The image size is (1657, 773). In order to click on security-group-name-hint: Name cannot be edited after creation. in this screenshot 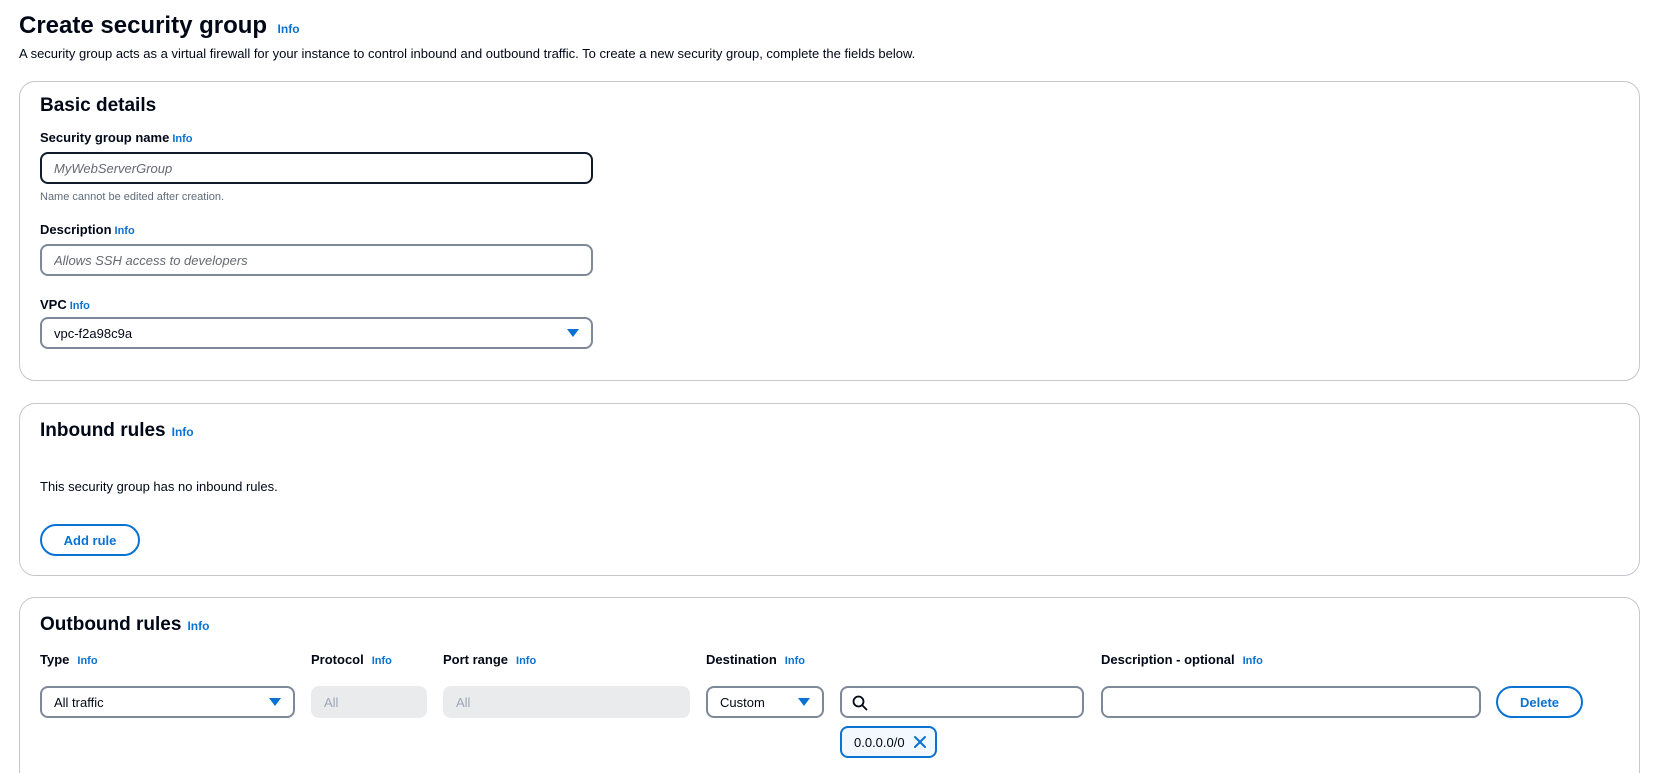, I will do `click(132, 197)`.